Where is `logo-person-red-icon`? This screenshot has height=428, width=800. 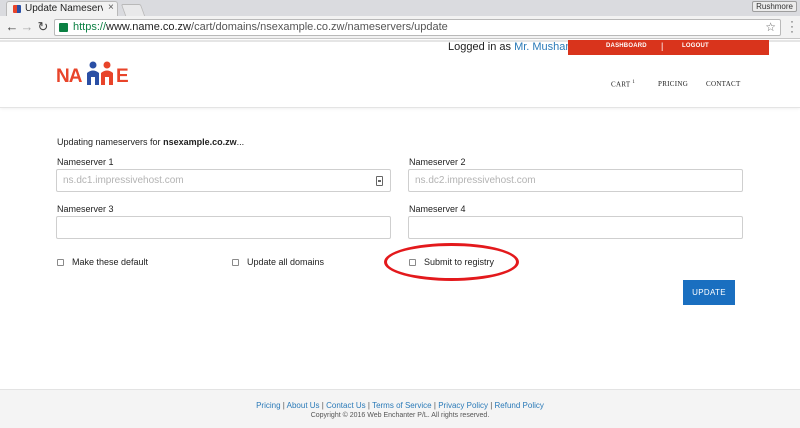
logo-person-red-icon is located at coordinates (107, 73).